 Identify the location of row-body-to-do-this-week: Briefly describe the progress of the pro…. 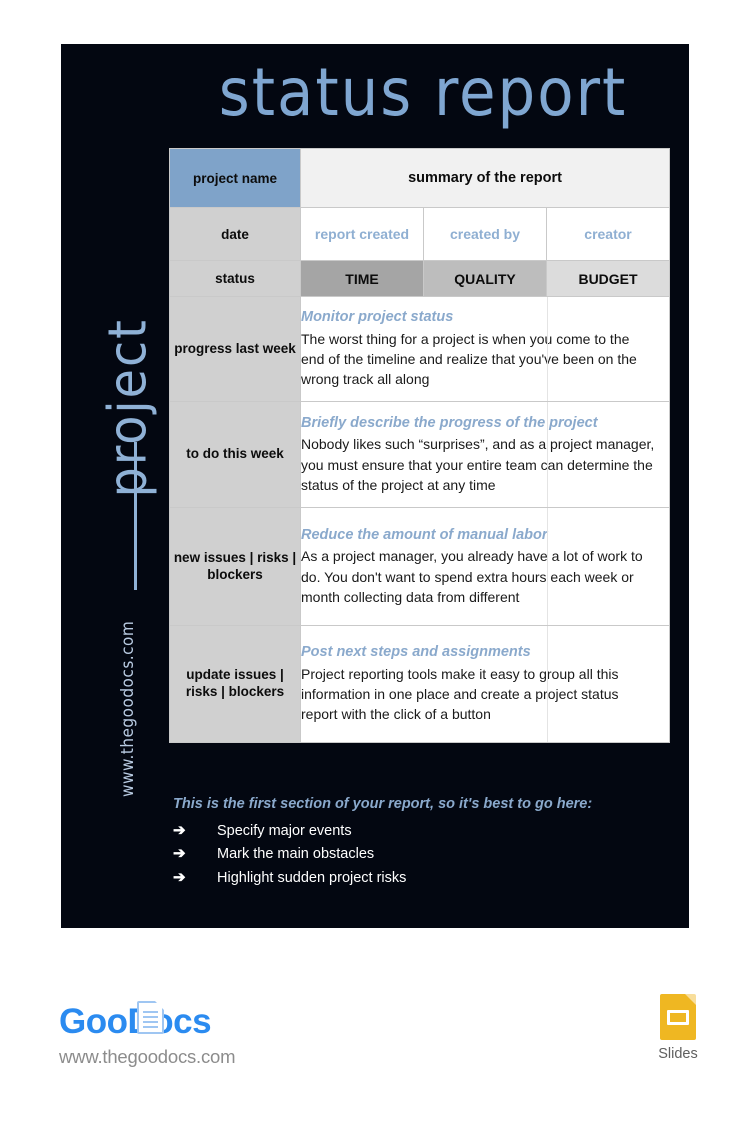
(485, 454).